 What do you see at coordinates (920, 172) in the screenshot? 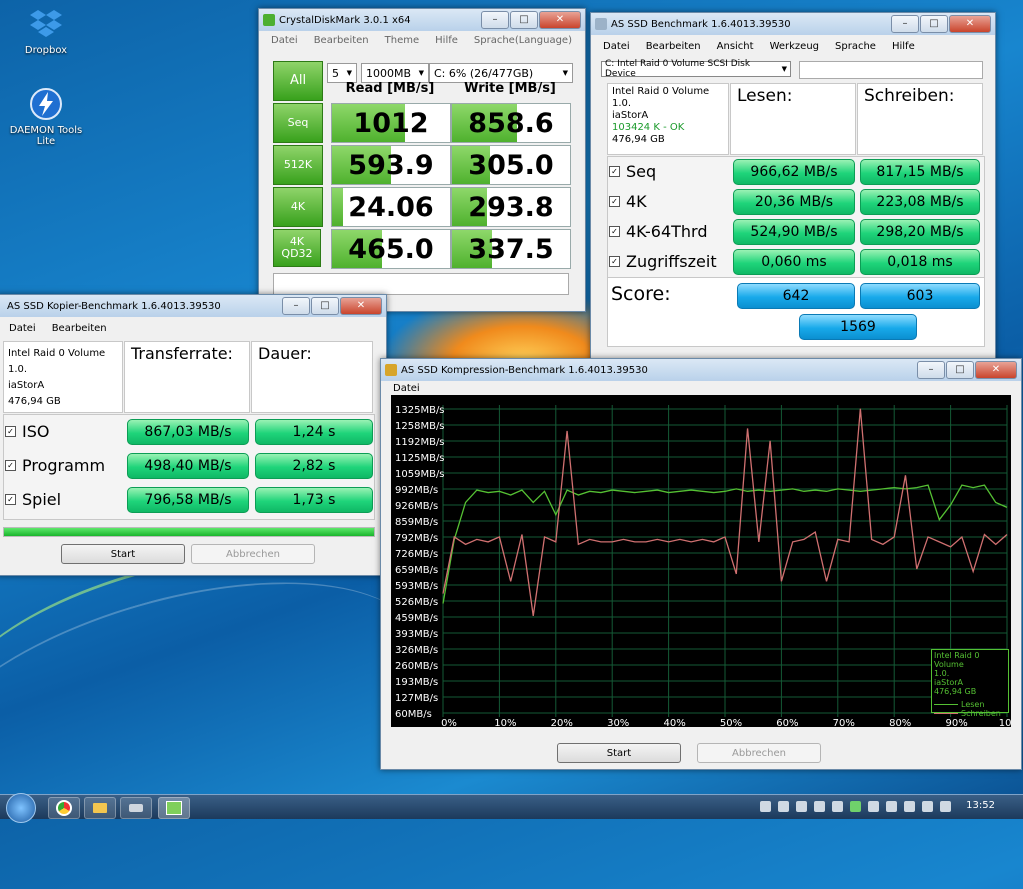
I see `seq-write-result: 817,15 MB/s` at bounding box center [920, 172].